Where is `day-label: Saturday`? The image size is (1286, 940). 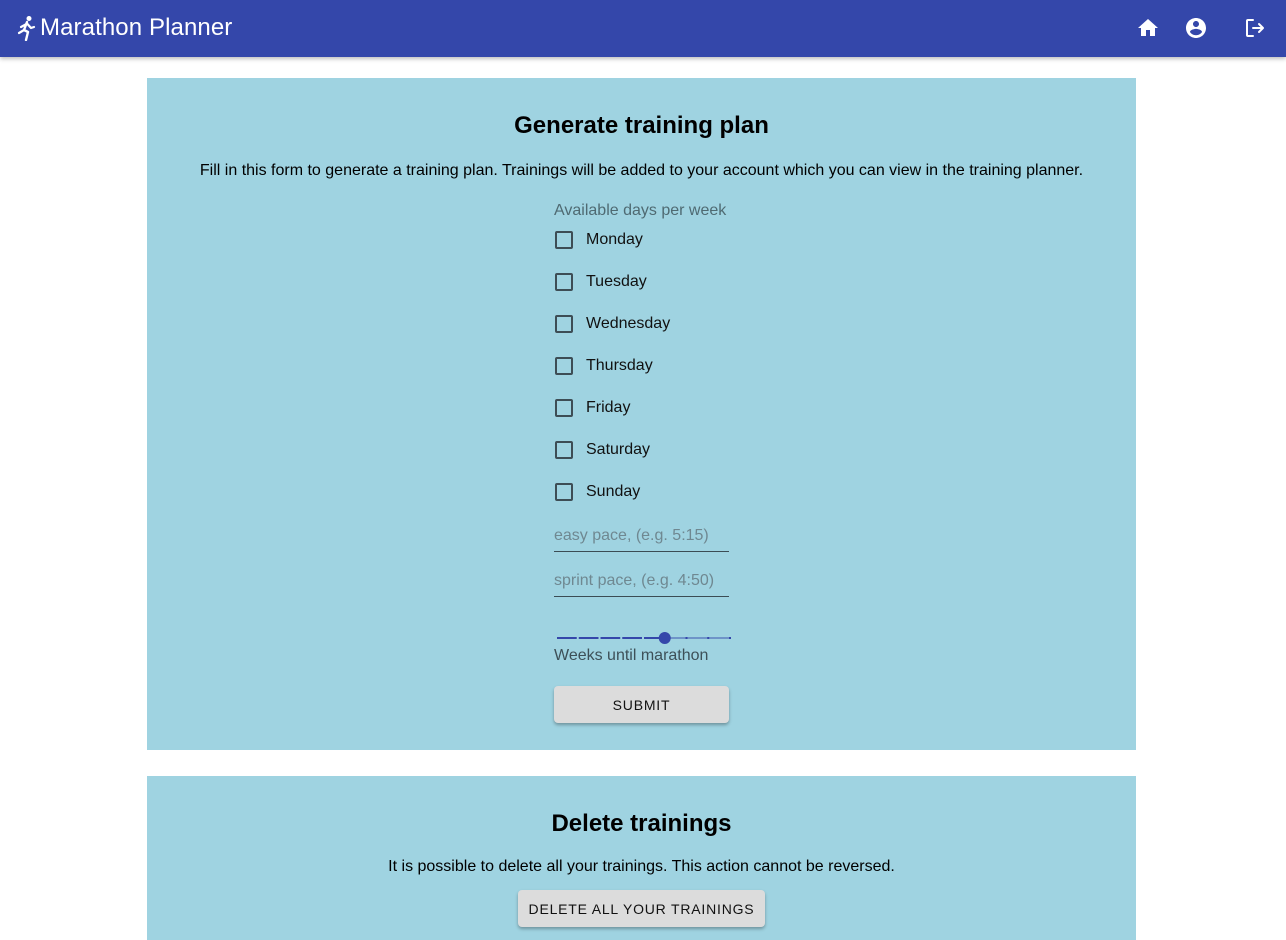
day-label: Saturday is located at coordinates (618, 449).